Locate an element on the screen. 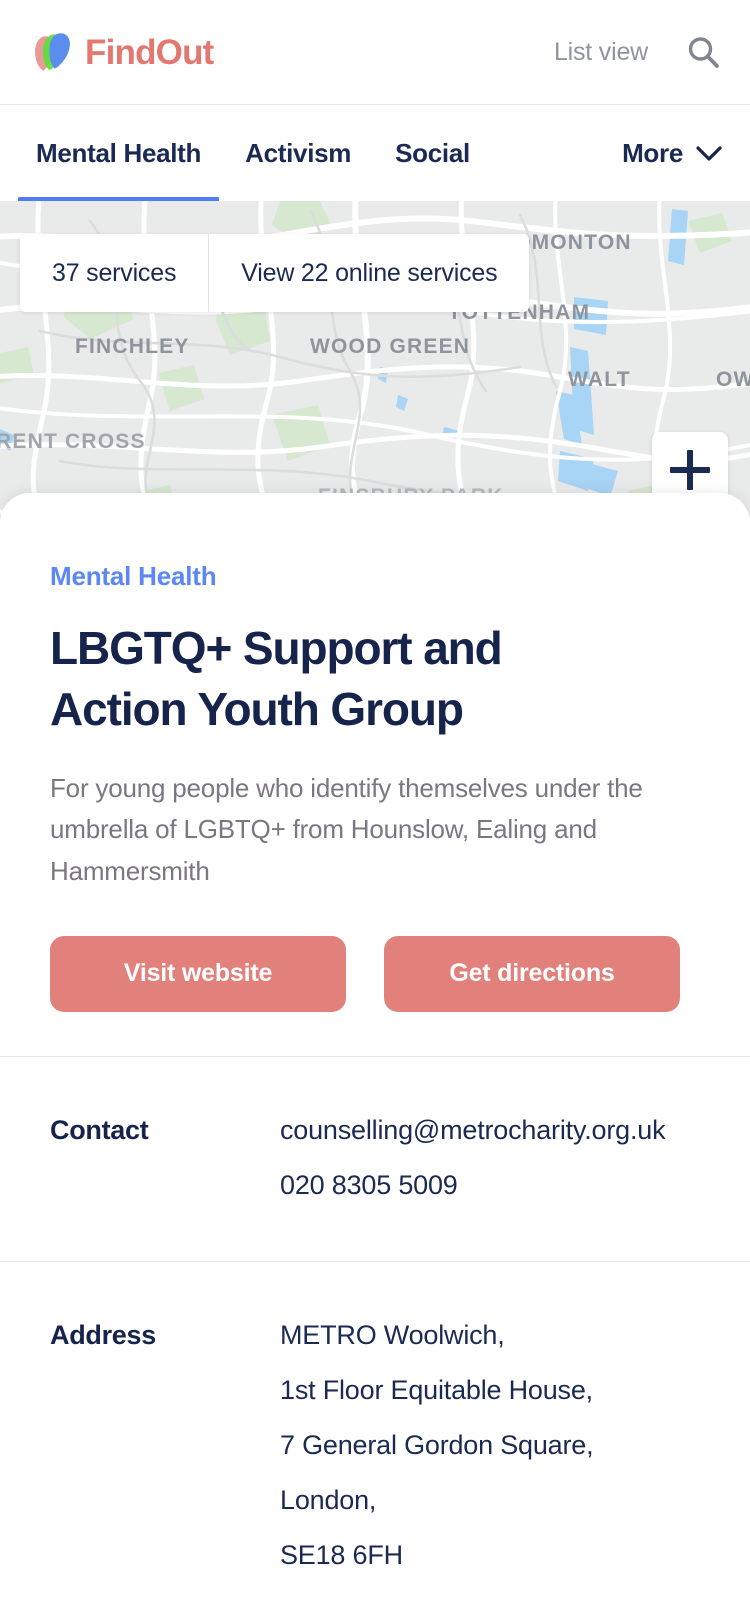  list-view-button: List view is located at coordinates (601, 52).